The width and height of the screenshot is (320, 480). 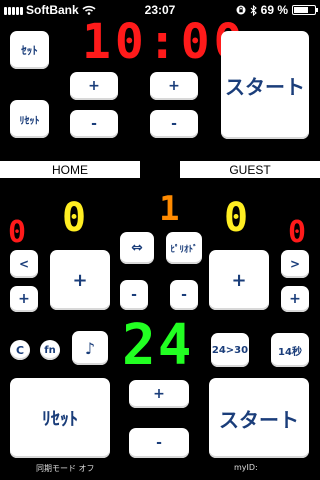 I want to click on shot-reset-label: ﾘｾｯﾄ, so click(x=60, y=419).